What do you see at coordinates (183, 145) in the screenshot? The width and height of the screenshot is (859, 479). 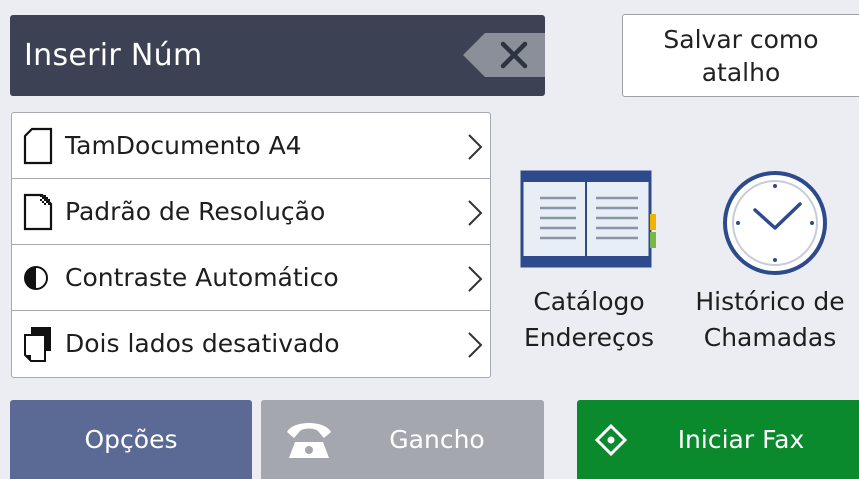 I see `settings-row-label: TamDocumento A4` at bounding box center [183, 145].